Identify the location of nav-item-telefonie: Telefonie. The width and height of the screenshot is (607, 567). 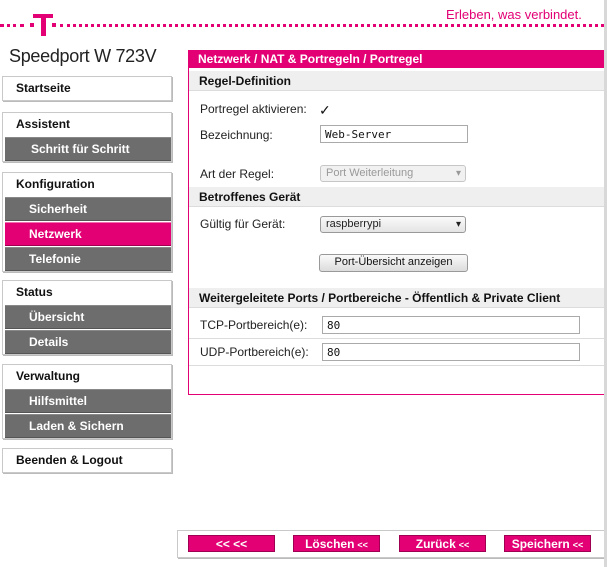
(88, 259).